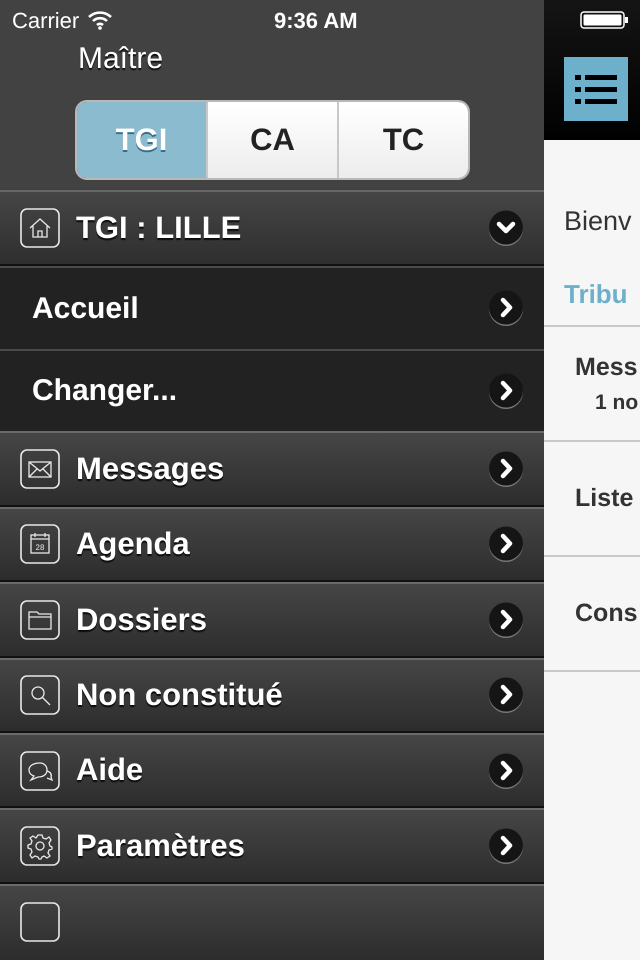 The height and width of the screenshot is (960, 640). Describe the element at coordinates (272, 620) in the screenshot. I see `menu-item: Dossiers` at that location.